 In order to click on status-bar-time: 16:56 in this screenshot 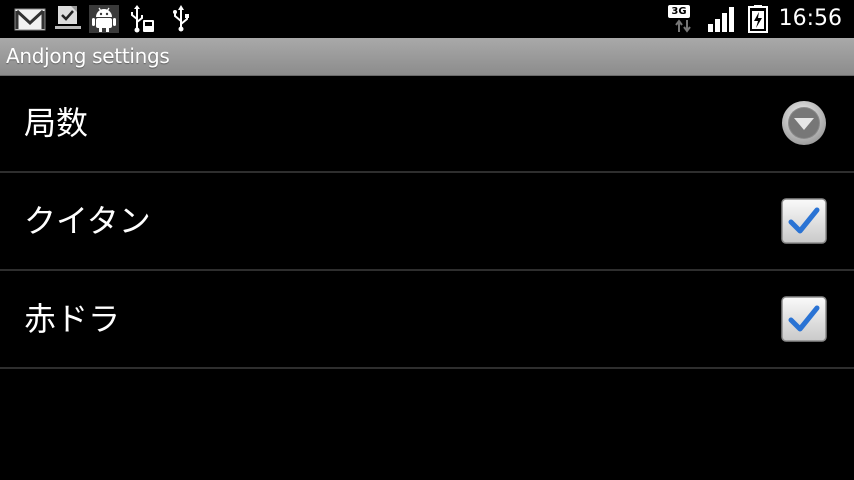, I will do `click(810, 18)`.